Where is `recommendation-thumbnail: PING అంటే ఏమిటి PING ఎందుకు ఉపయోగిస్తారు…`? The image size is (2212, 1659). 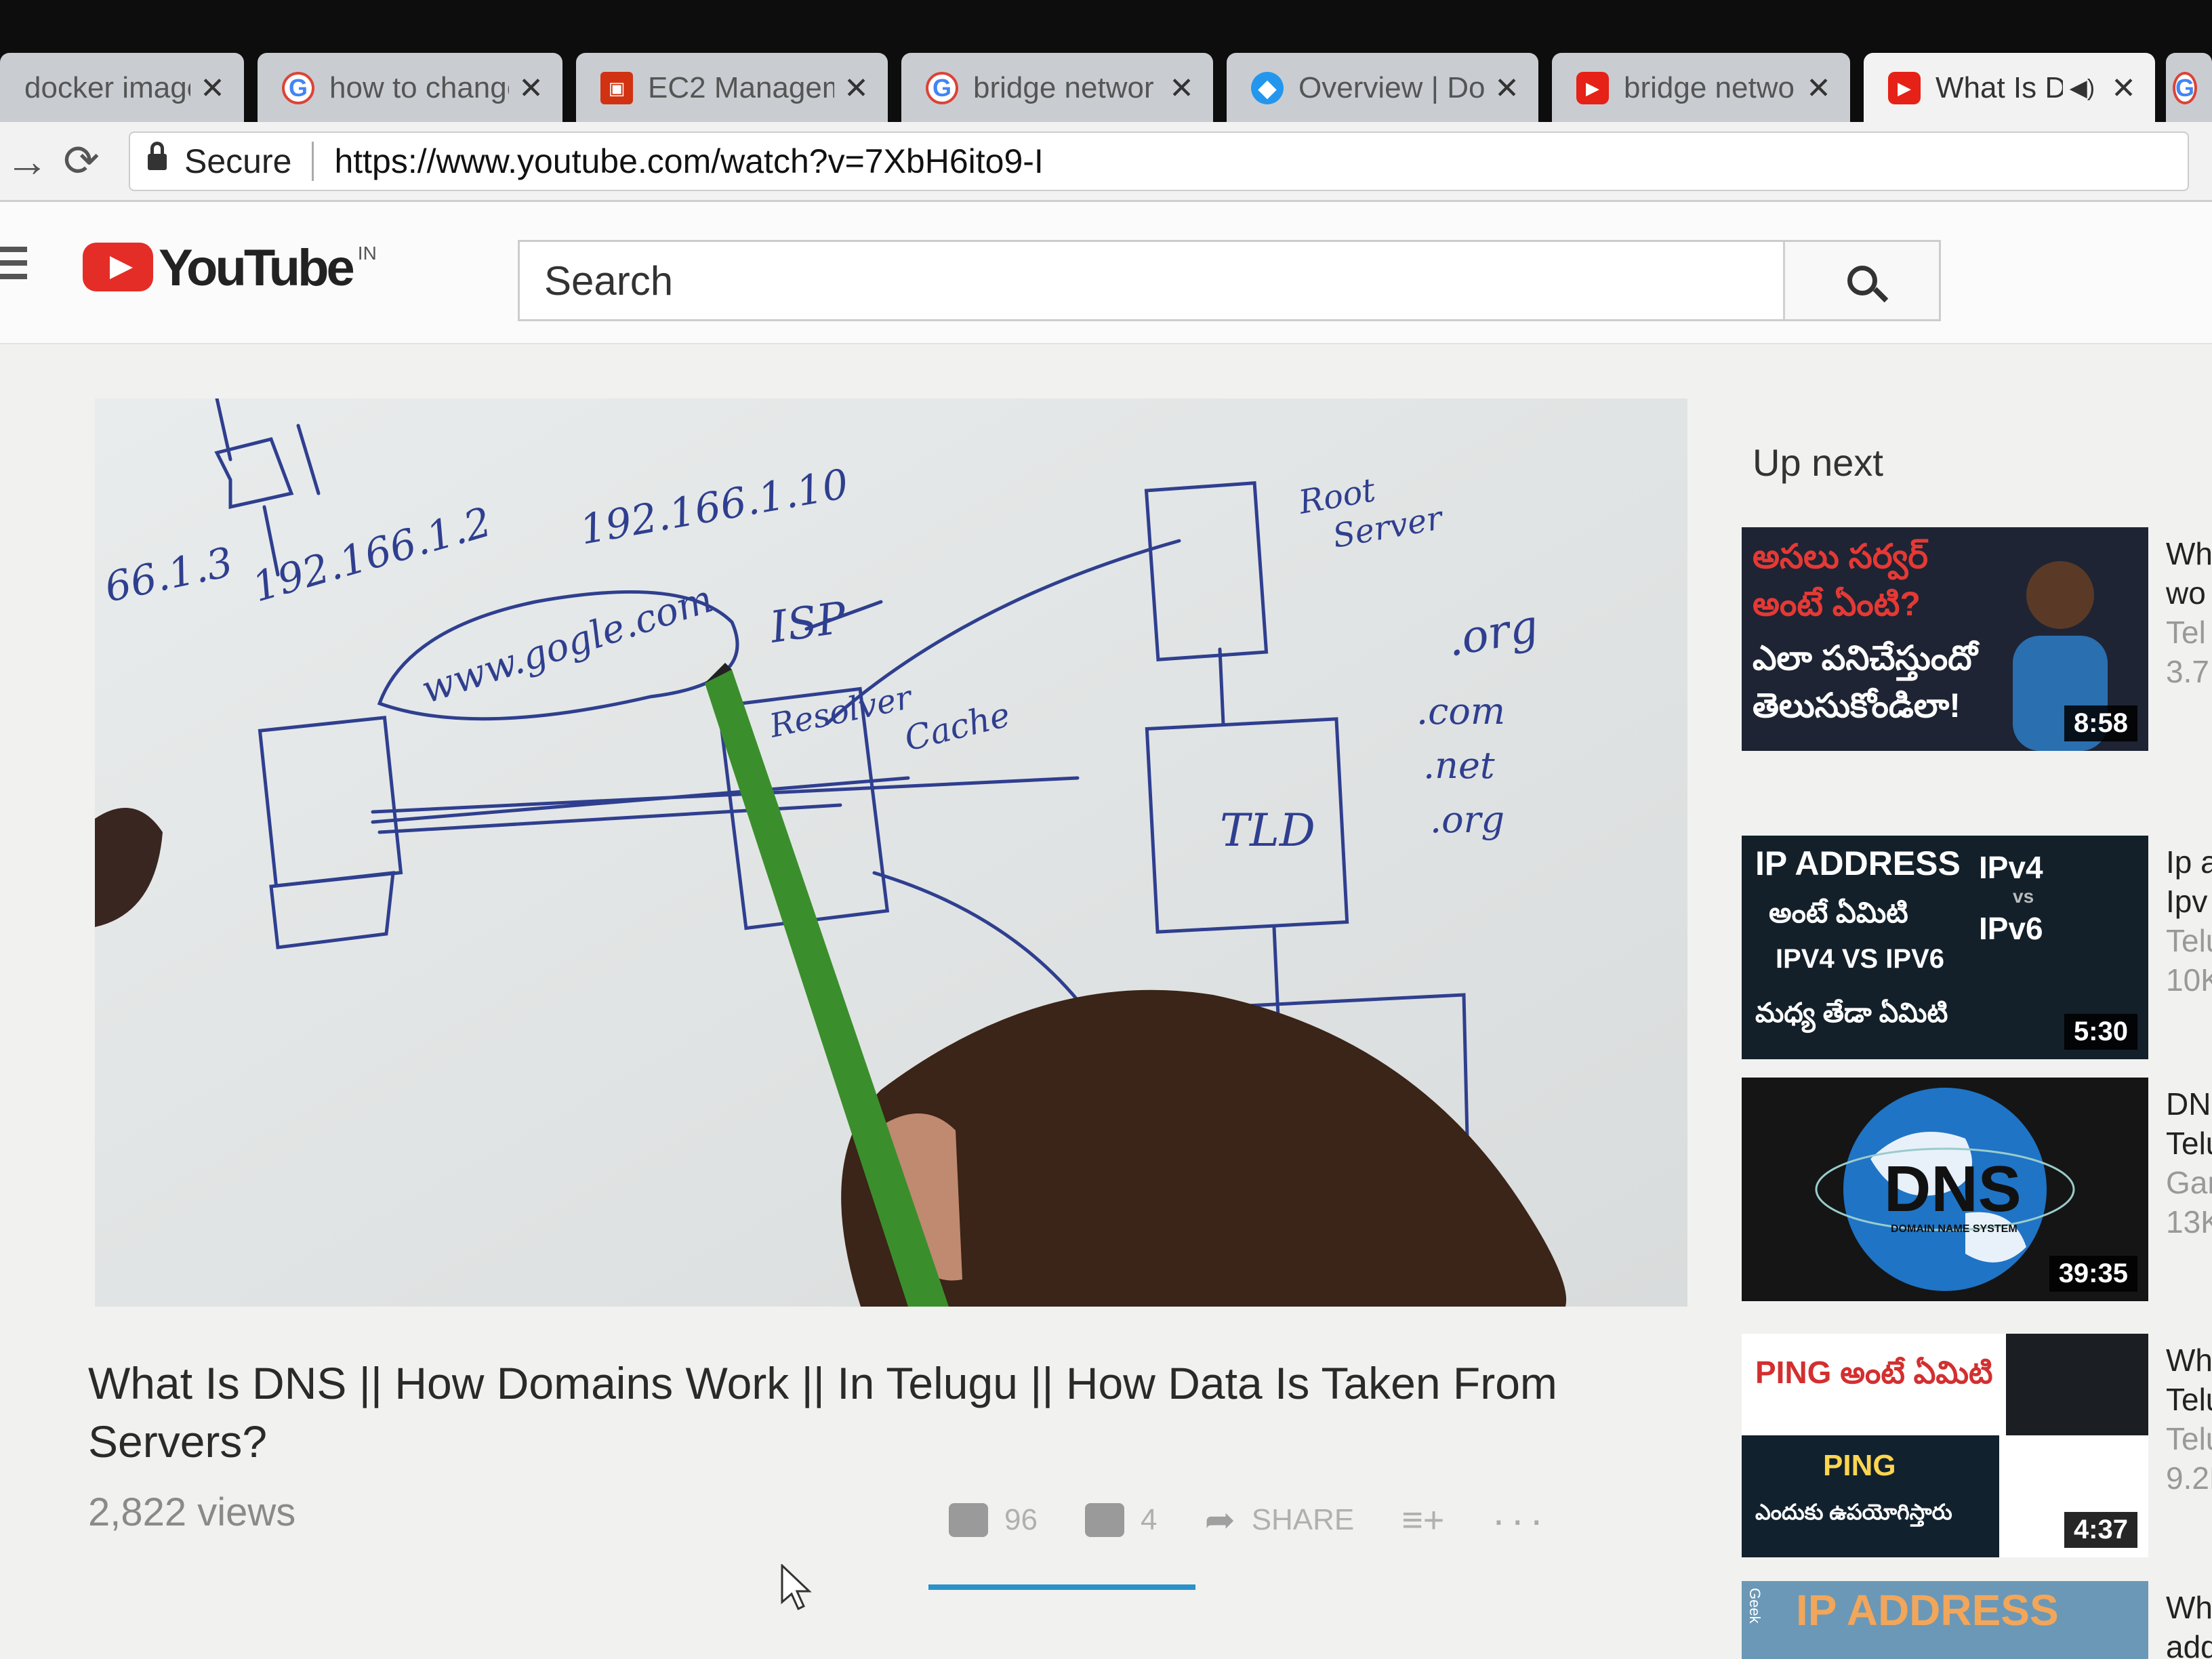 recommendation-thumbnail: PING అంటే ఏమిటి PING ఎందుకు ఉపయోగిస్తారు… is located at coordinates (1945, 1446).